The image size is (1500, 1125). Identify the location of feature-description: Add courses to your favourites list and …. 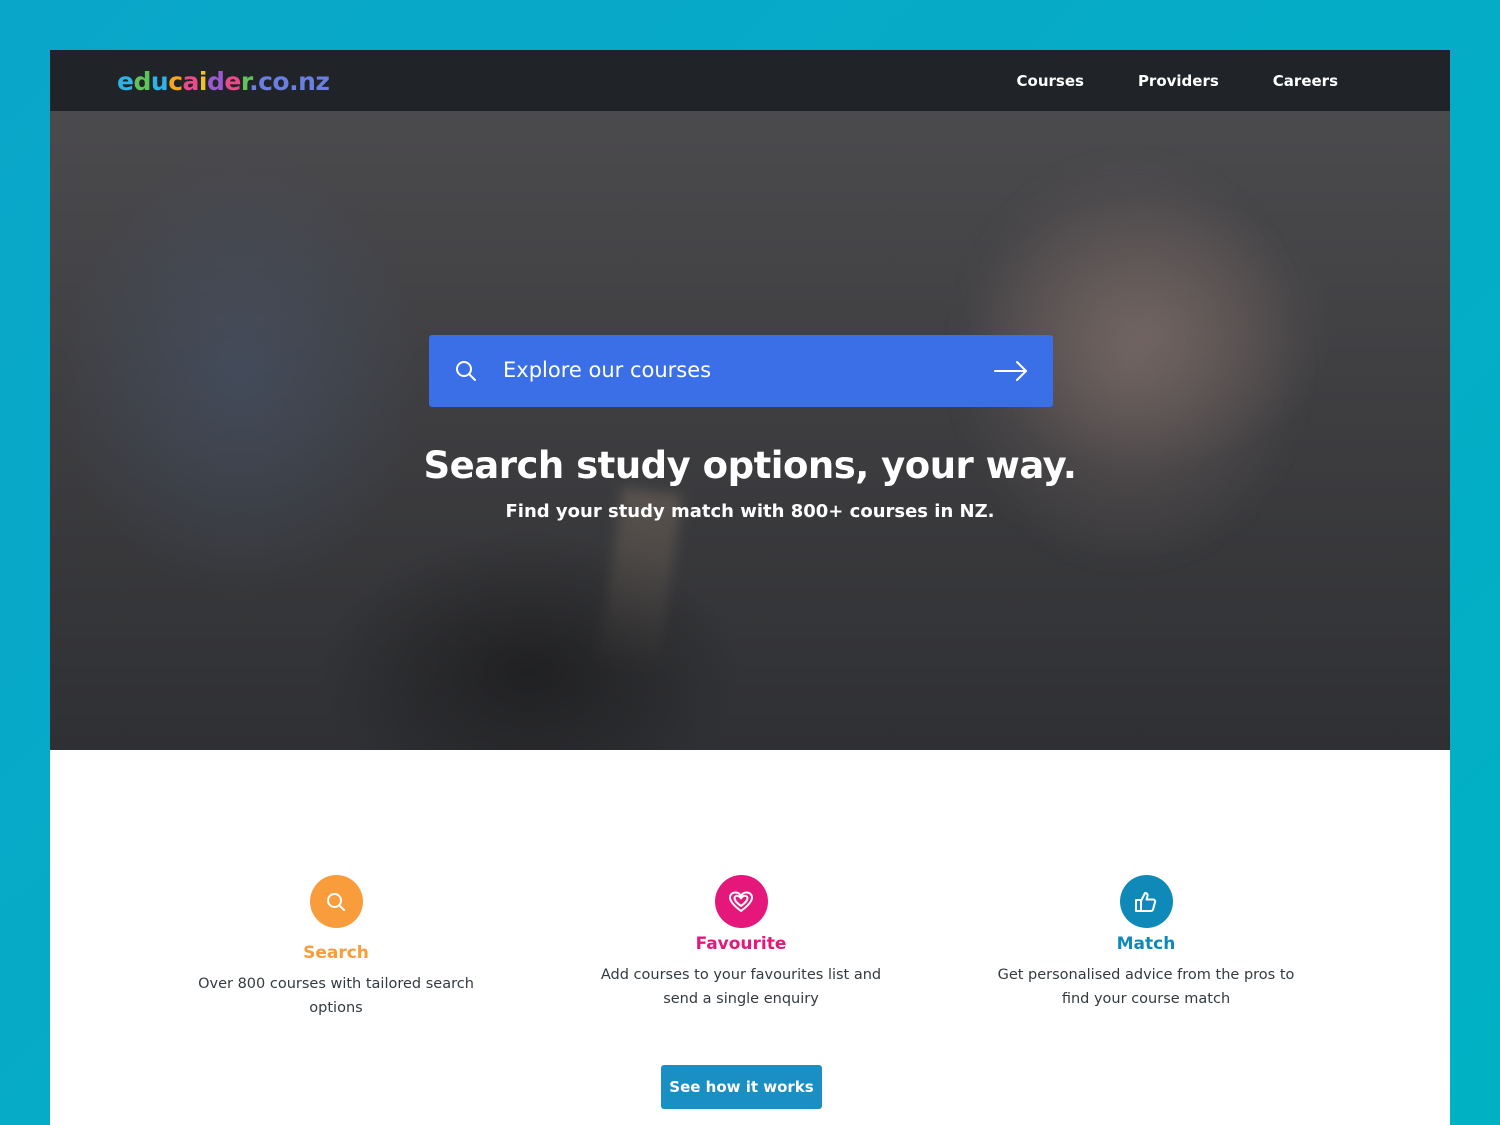
(741, 987).